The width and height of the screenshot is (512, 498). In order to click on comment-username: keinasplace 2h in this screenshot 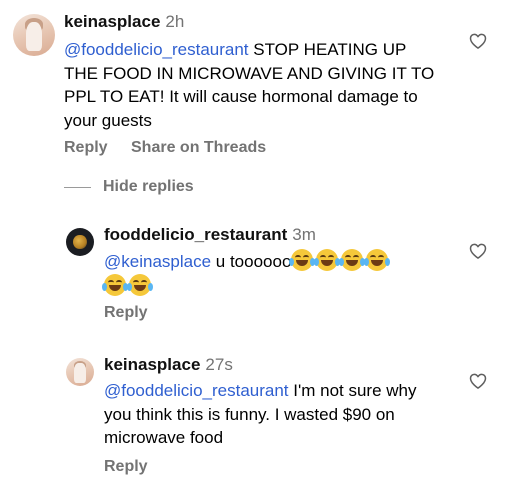, I will do `click(124, 22)`.